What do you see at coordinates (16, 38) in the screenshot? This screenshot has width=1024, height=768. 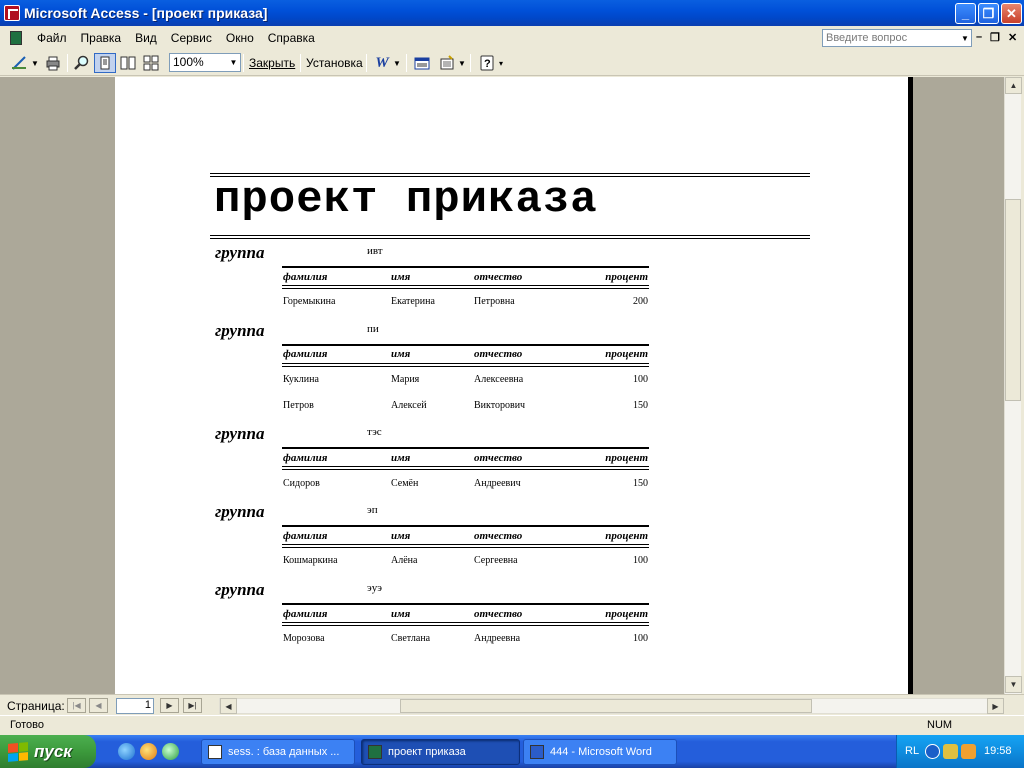 I see `report-doc-icon` at bounding box center [16, 38].